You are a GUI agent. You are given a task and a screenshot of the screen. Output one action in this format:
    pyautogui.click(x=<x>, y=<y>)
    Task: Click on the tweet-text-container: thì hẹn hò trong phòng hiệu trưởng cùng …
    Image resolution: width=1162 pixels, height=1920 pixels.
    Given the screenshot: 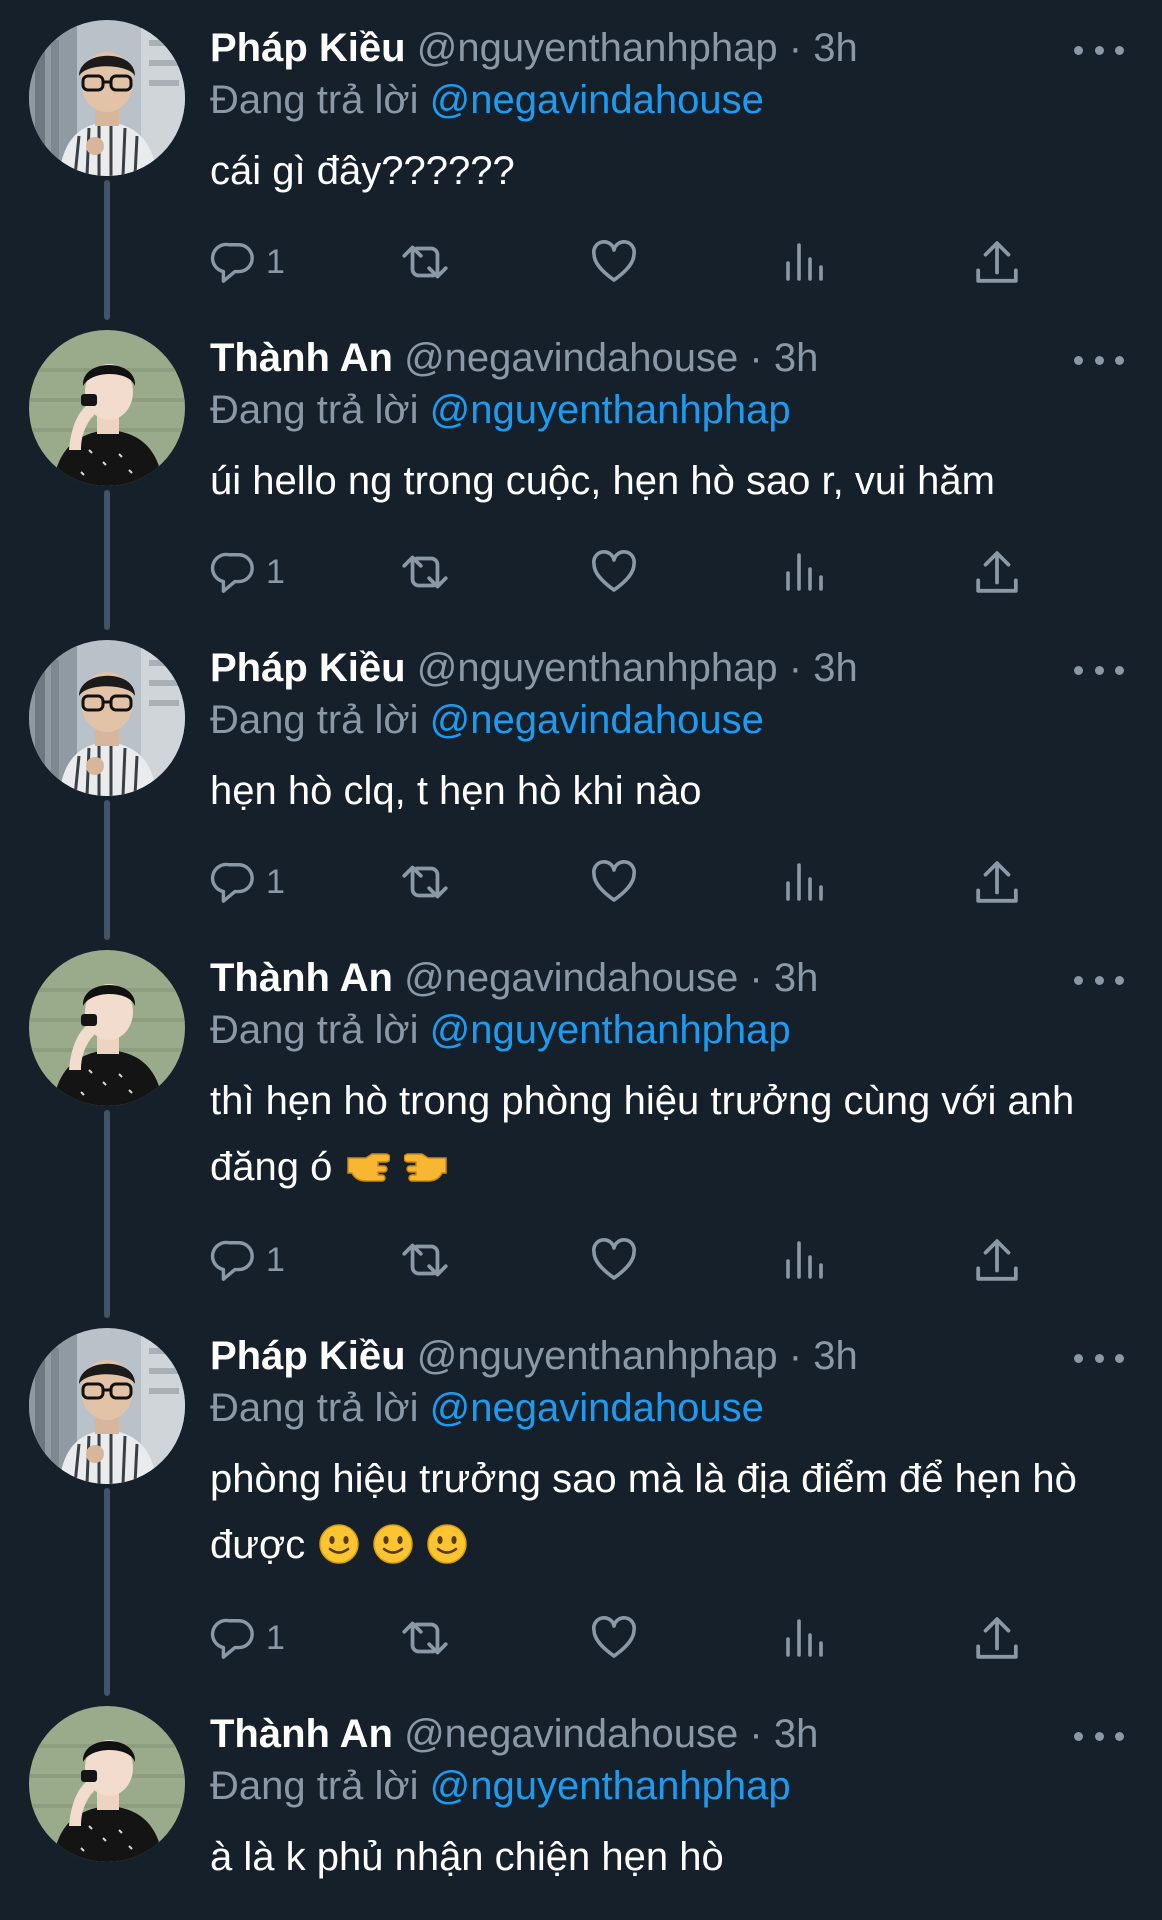 What is the action you would take?
    pyautogui.click(x=660, y=1137)
    